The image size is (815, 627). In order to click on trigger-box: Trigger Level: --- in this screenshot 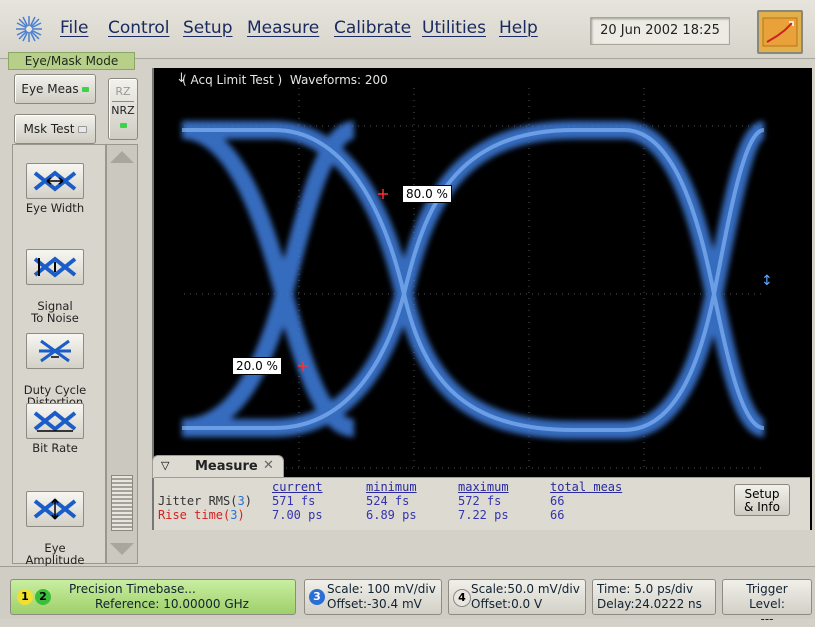, I will do `click(767, 602)`.